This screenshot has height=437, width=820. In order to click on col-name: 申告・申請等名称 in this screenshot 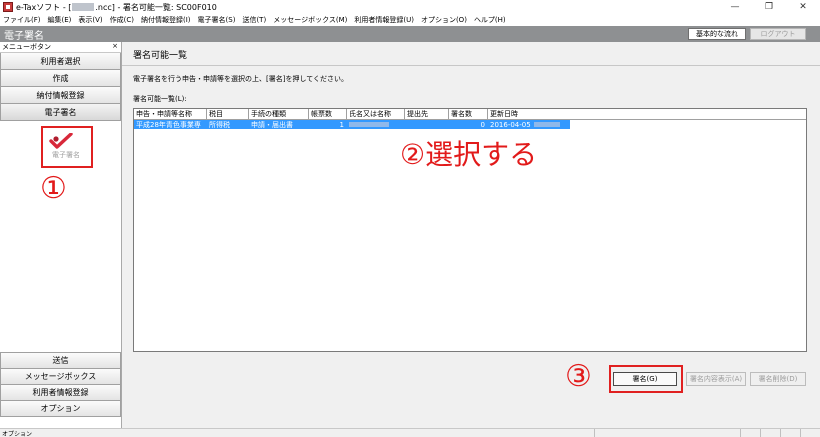, I will do `click(170, 114)`.